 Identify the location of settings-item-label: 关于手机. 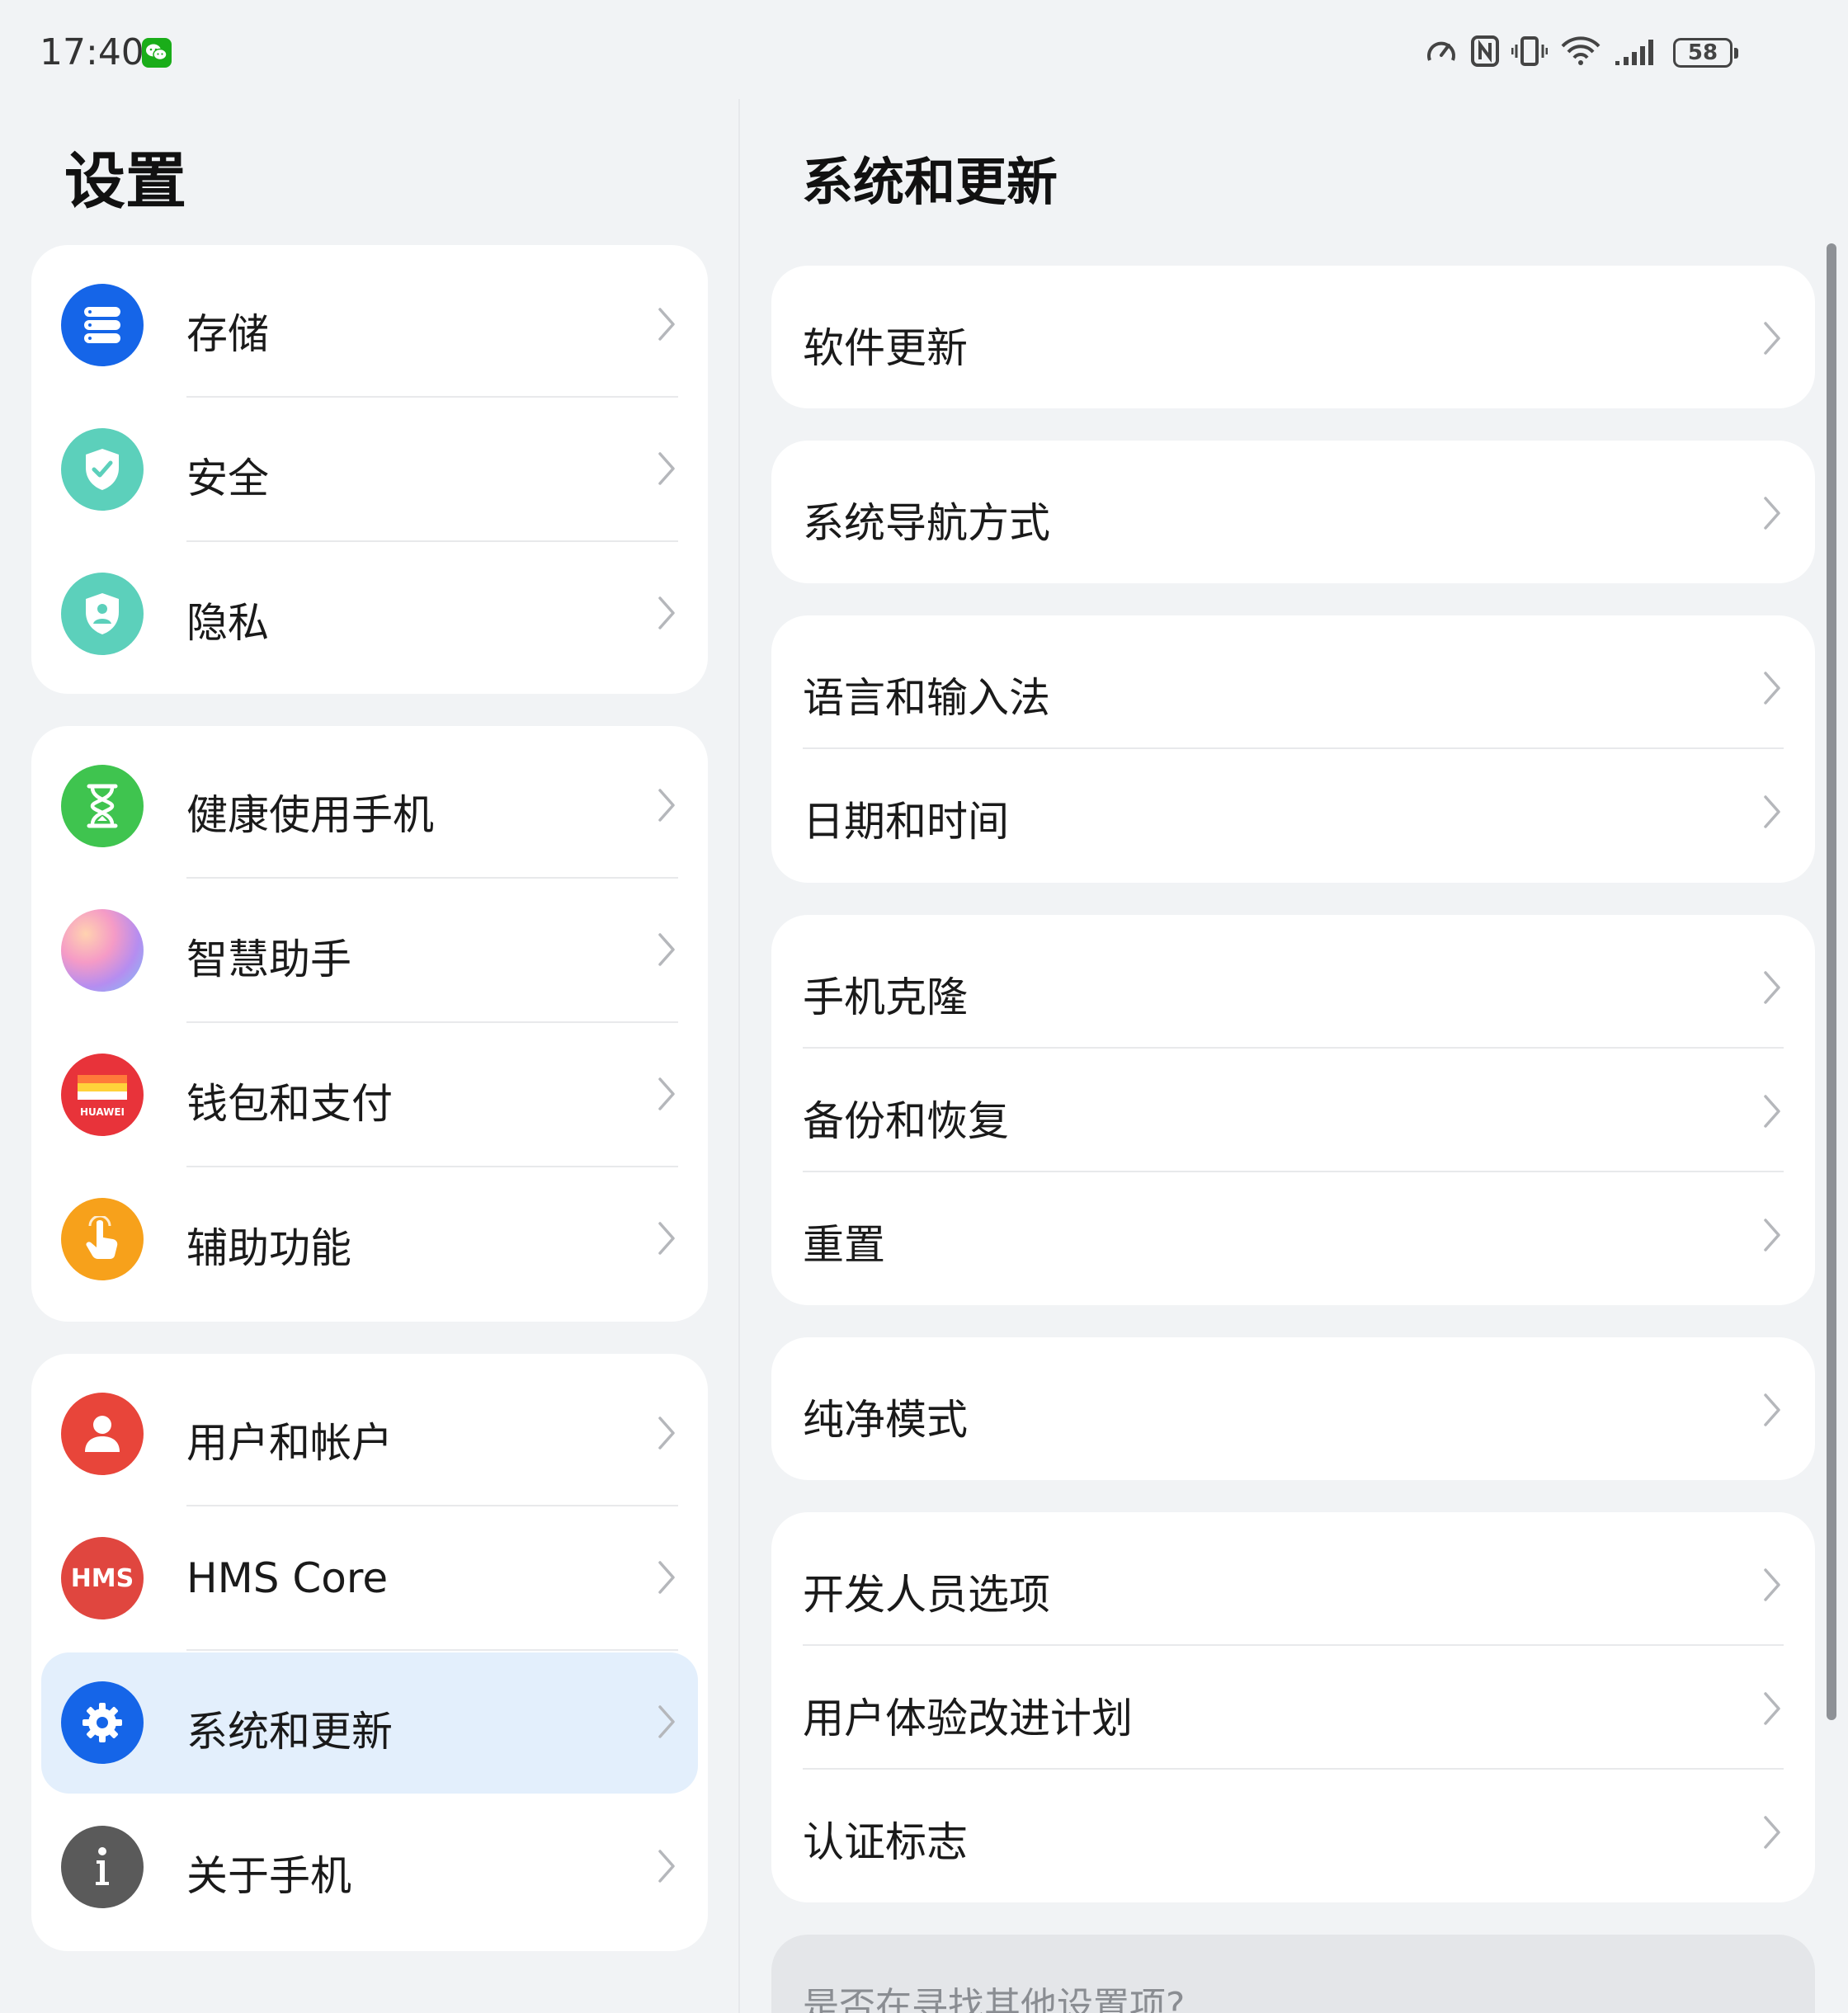
(268, 1876).